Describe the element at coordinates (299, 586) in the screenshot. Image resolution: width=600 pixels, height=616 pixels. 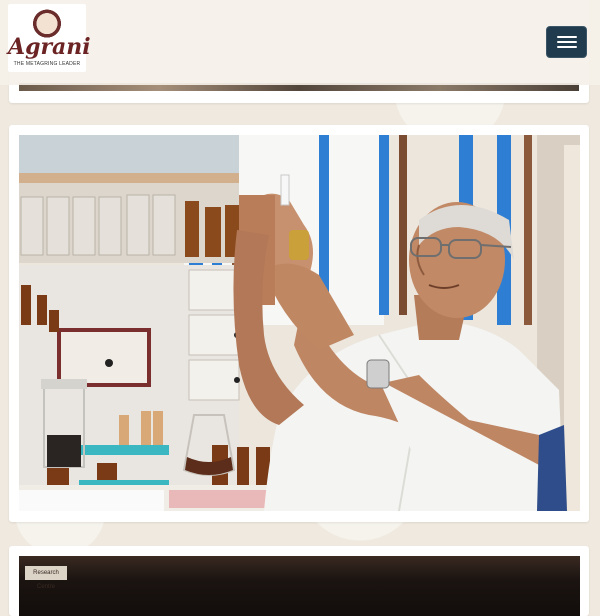
I see `gallery-photo: Research Centre` at that location.